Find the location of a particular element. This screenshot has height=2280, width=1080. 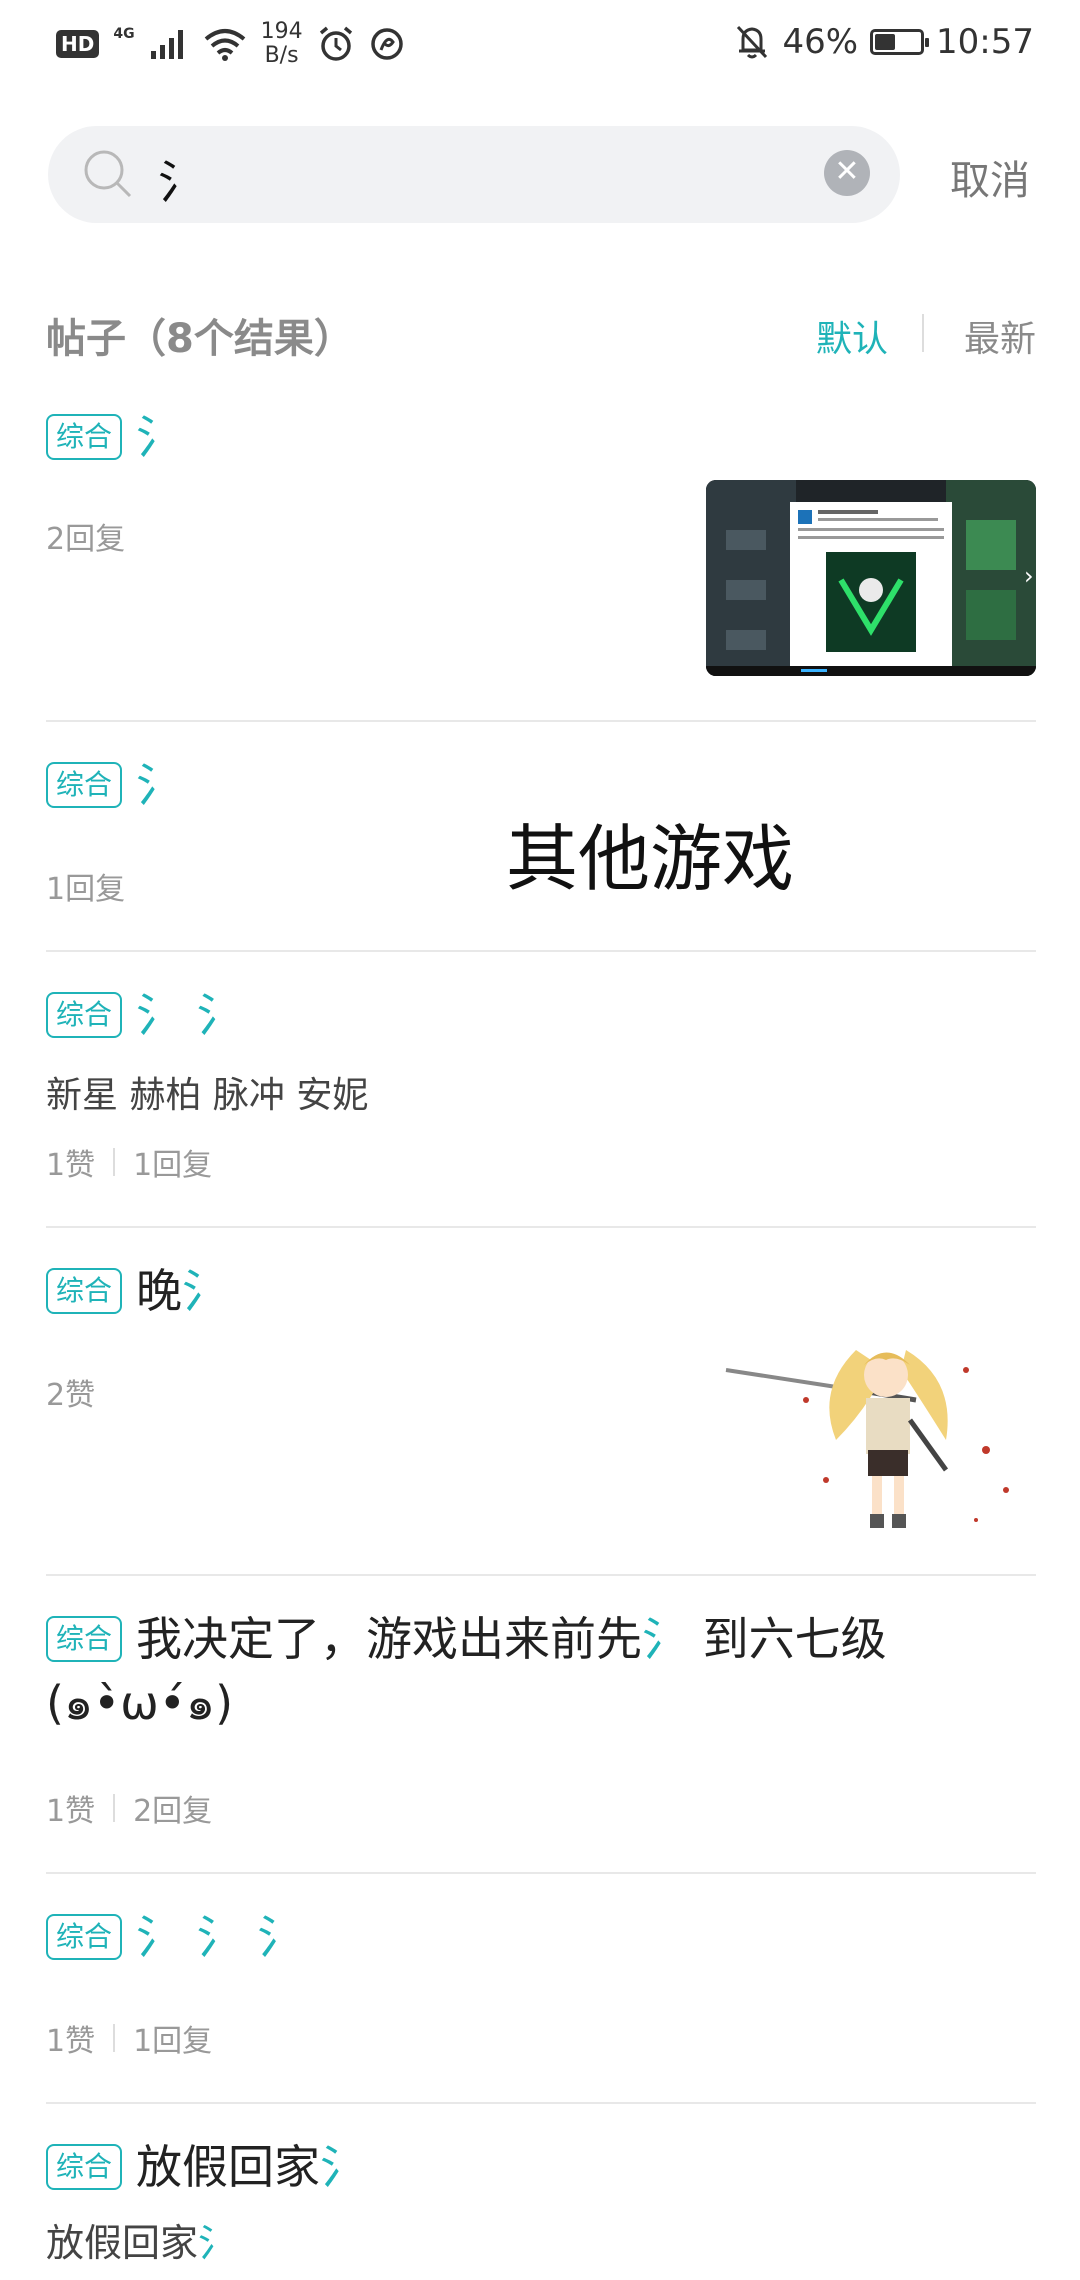

list-item: 综合氵 2回复 › is located at coordinates (541, 559).